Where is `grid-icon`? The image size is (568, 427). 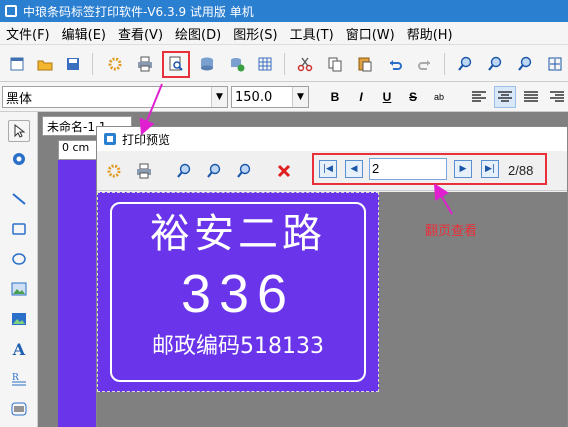
grid-icon is located at coordinates (265, 64).